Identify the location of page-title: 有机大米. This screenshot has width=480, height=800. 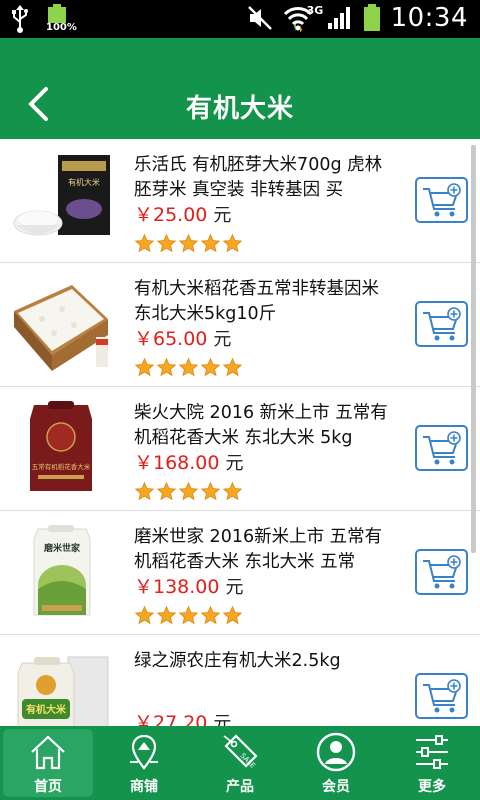
(239, 109).